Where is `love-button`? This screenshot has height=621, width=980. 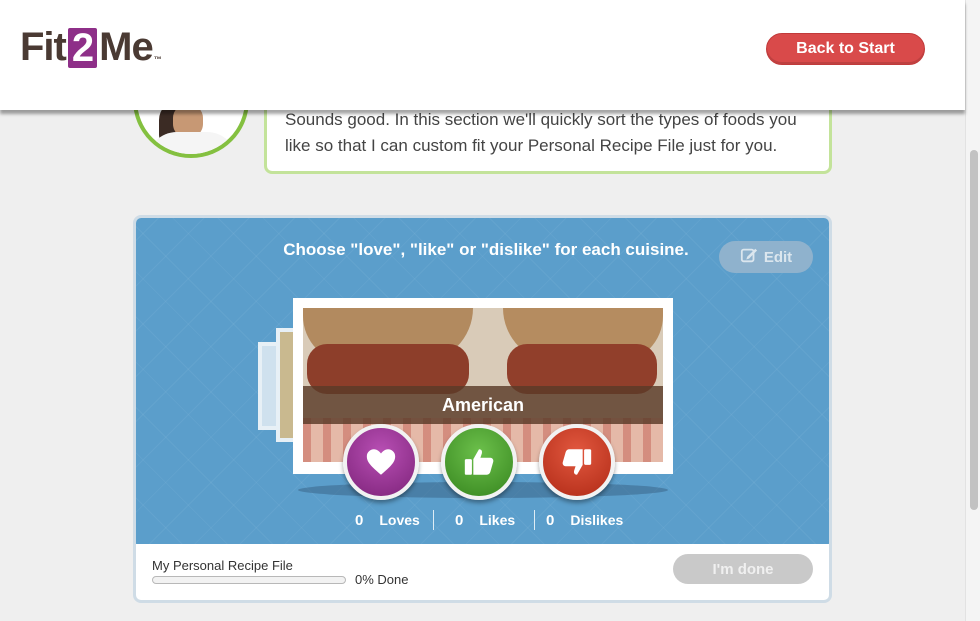
love-button is located at coordinates (381, 462).